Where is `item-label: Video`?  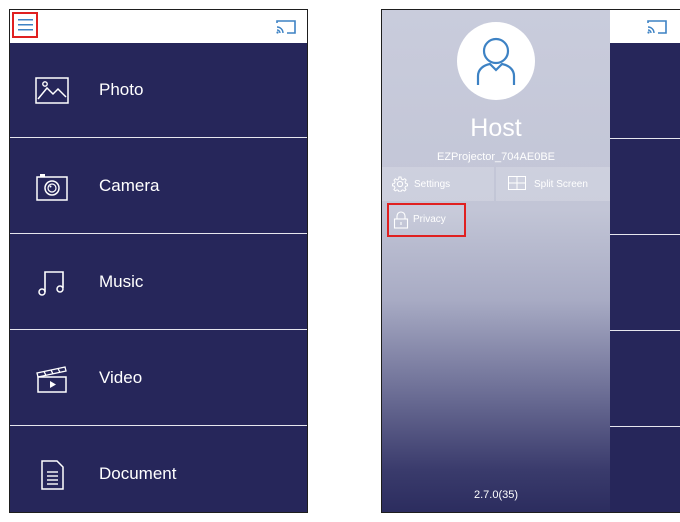
item-label: Video is located at coordinates (121, 377).